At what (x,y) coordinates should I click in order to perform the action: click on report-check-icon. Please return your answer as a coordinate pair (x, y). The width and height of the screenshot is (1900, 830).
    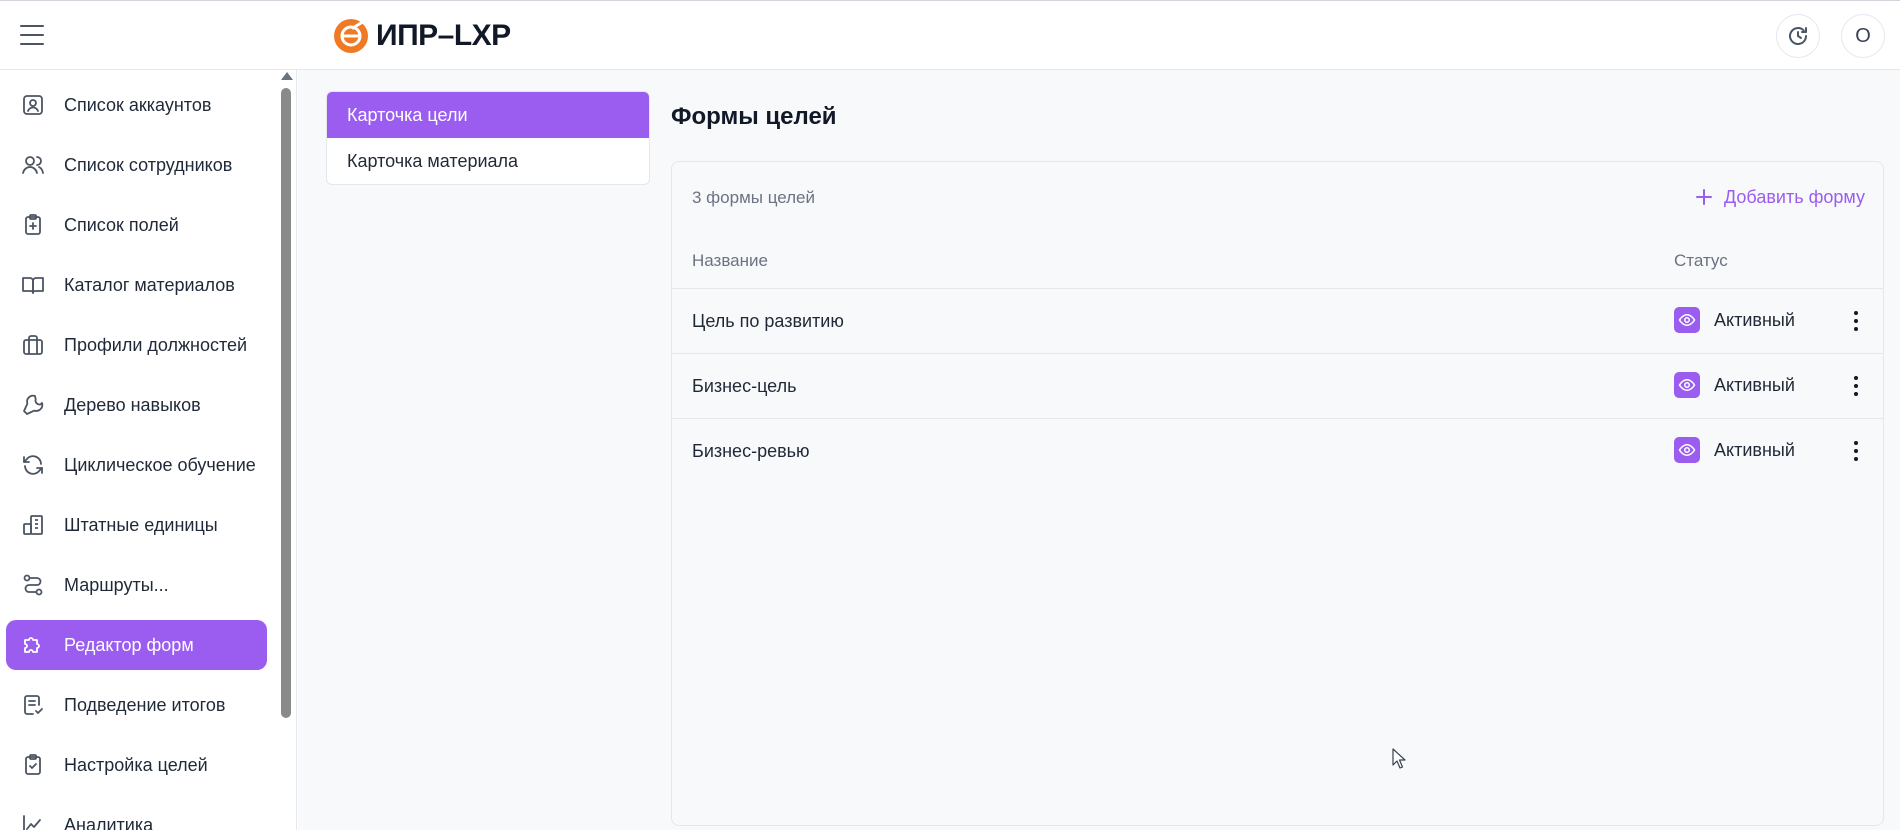
    Looking at the image, I should click on (33, 705).